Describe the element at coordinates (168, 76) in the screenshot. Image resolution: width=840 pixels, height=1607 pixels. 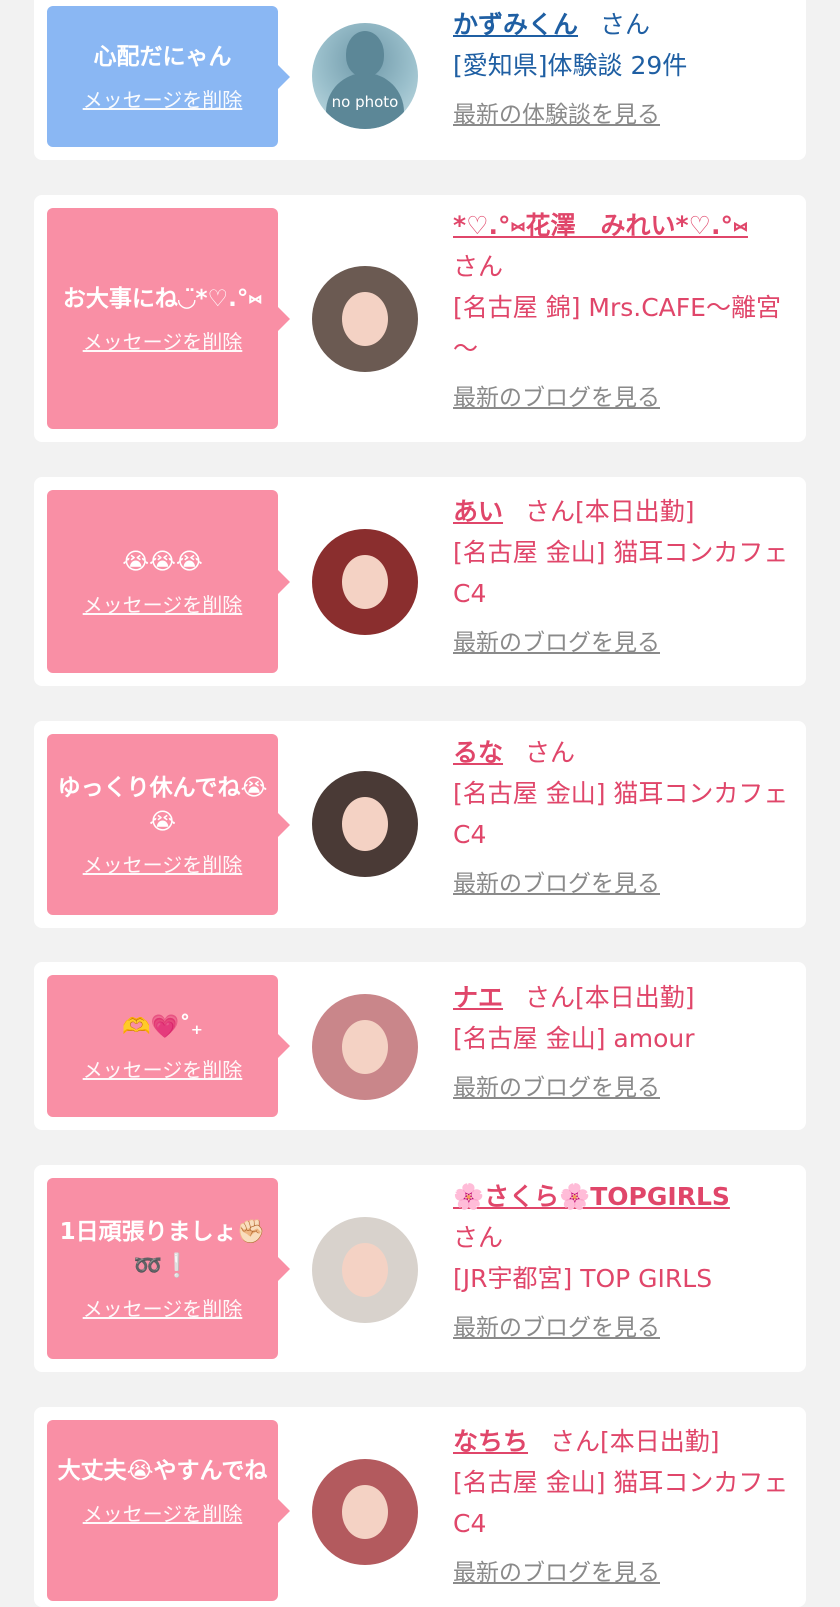
I see `message-bubble: 心配だにゃん メッセージを削除` at that location.